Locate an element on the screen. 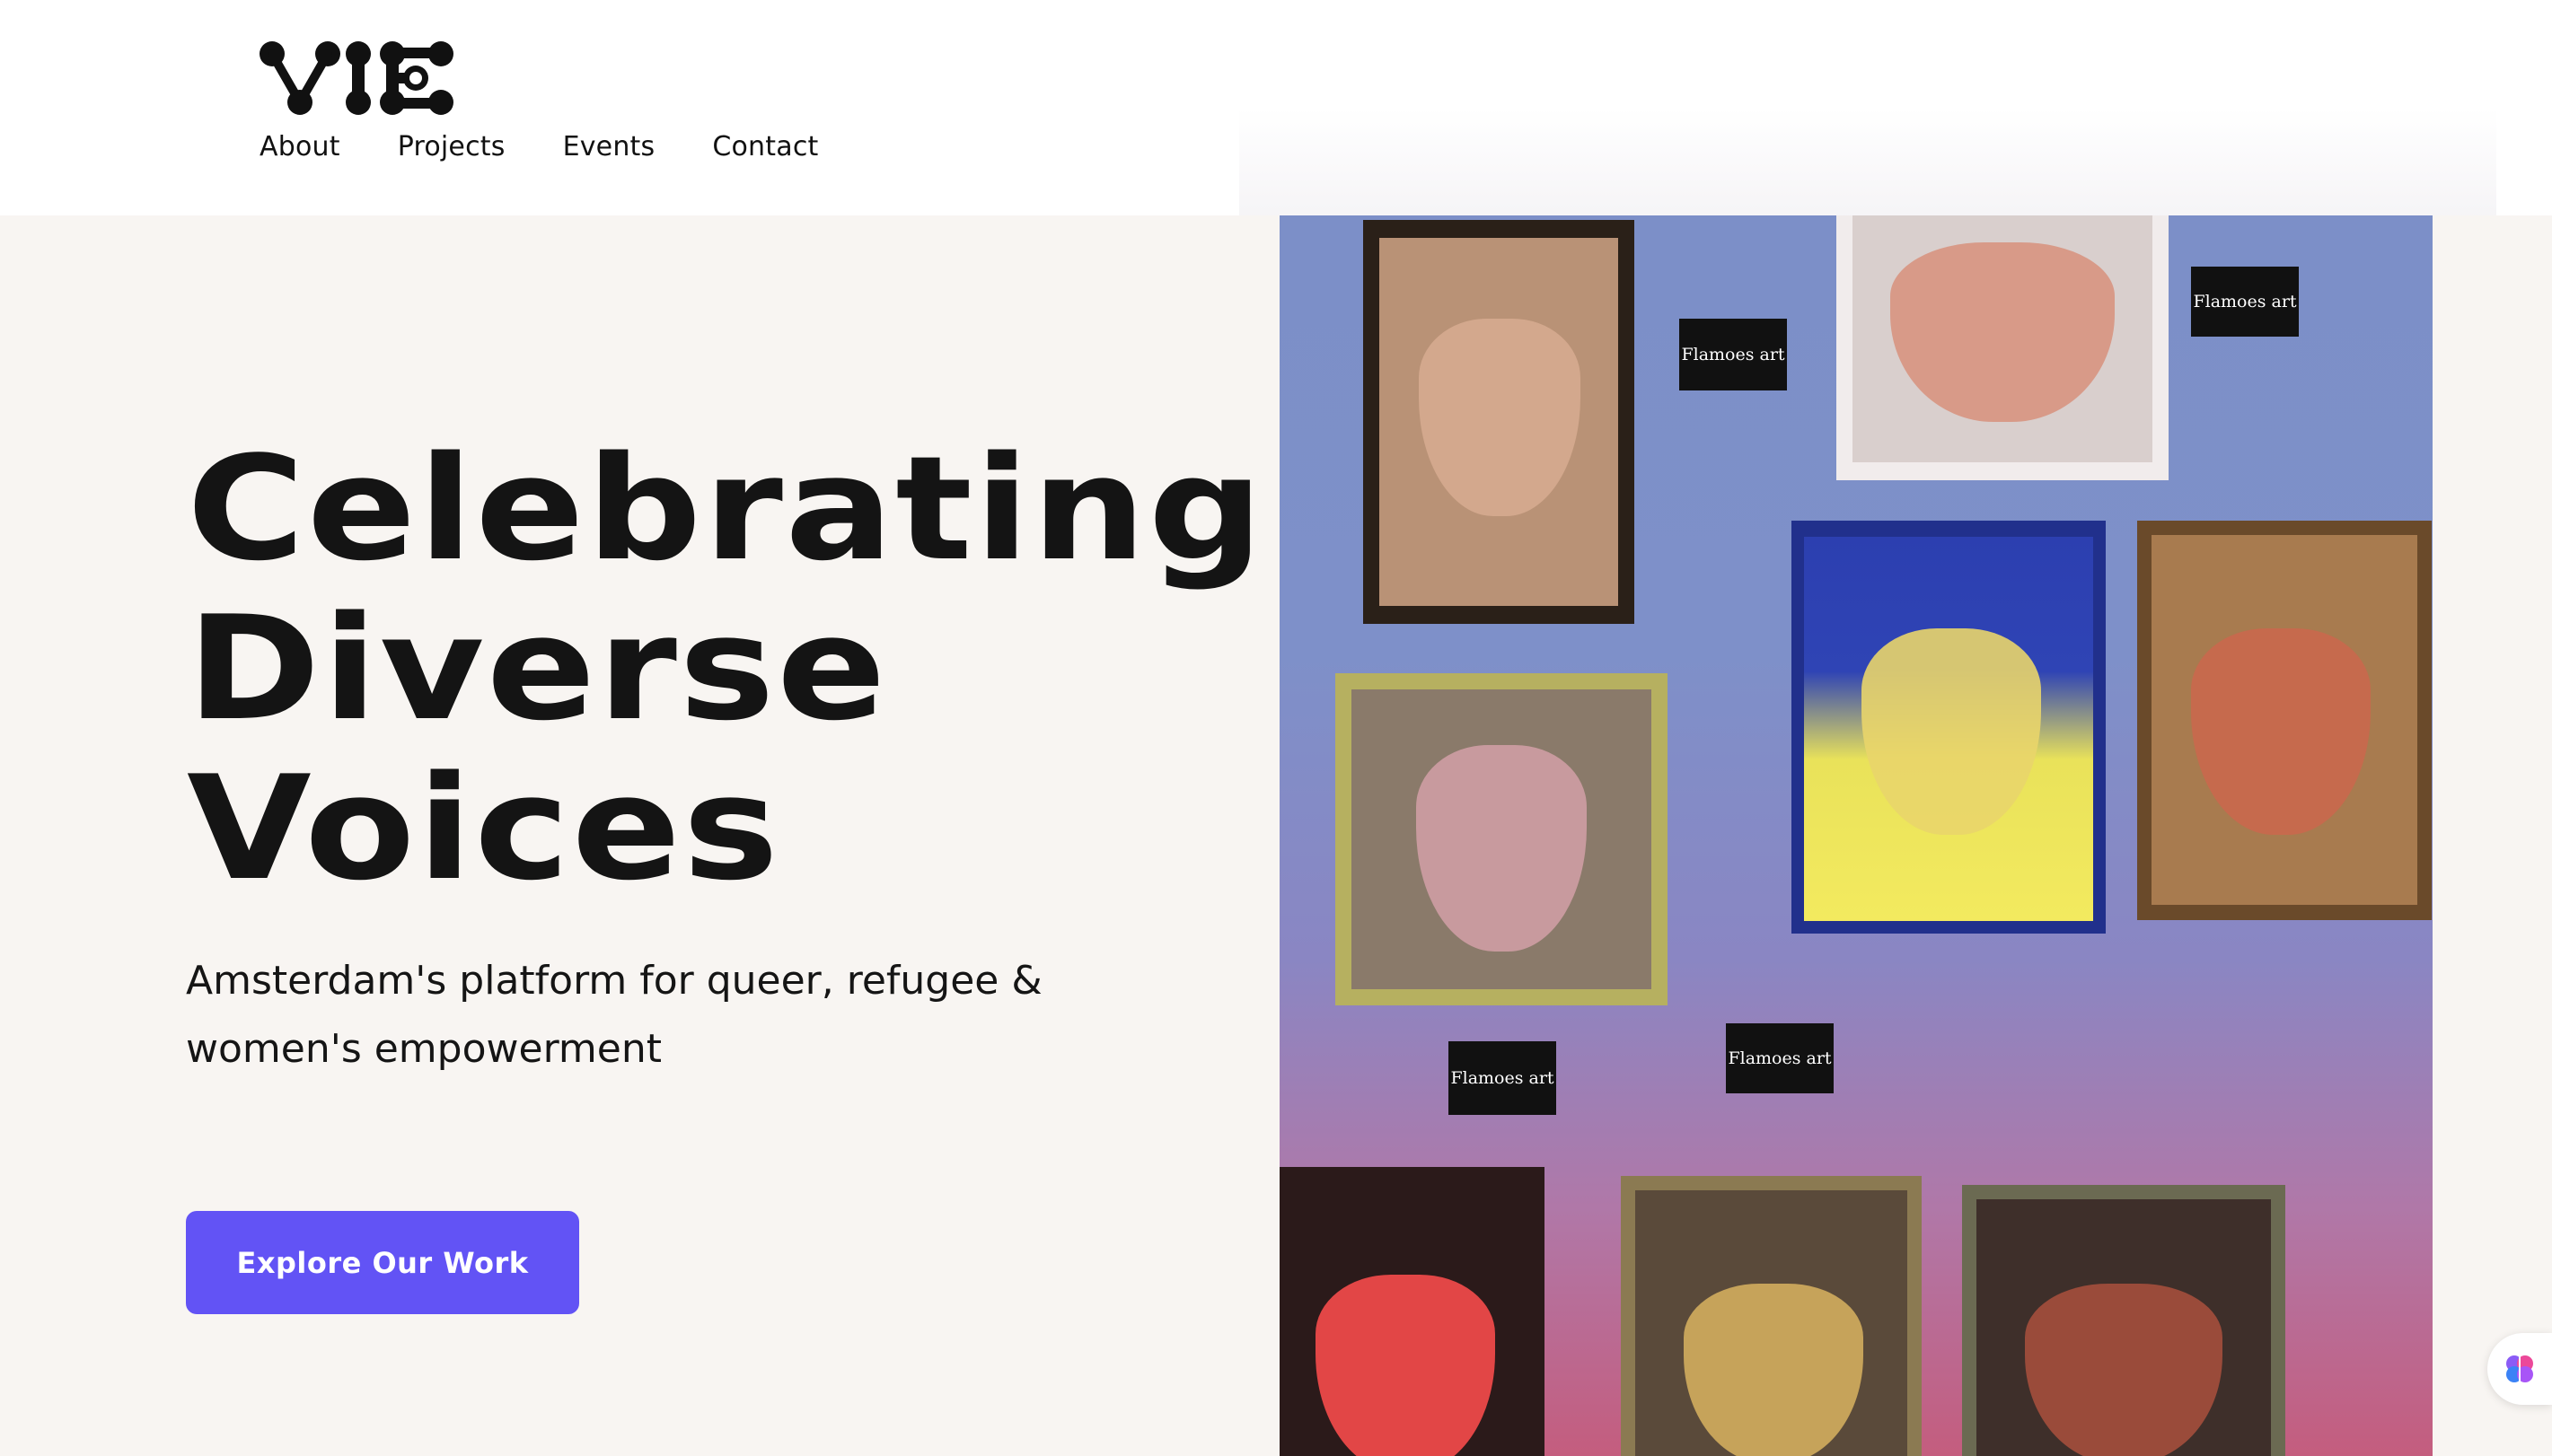  headline-line-2: Diverse is located at coordinates (537, 668).